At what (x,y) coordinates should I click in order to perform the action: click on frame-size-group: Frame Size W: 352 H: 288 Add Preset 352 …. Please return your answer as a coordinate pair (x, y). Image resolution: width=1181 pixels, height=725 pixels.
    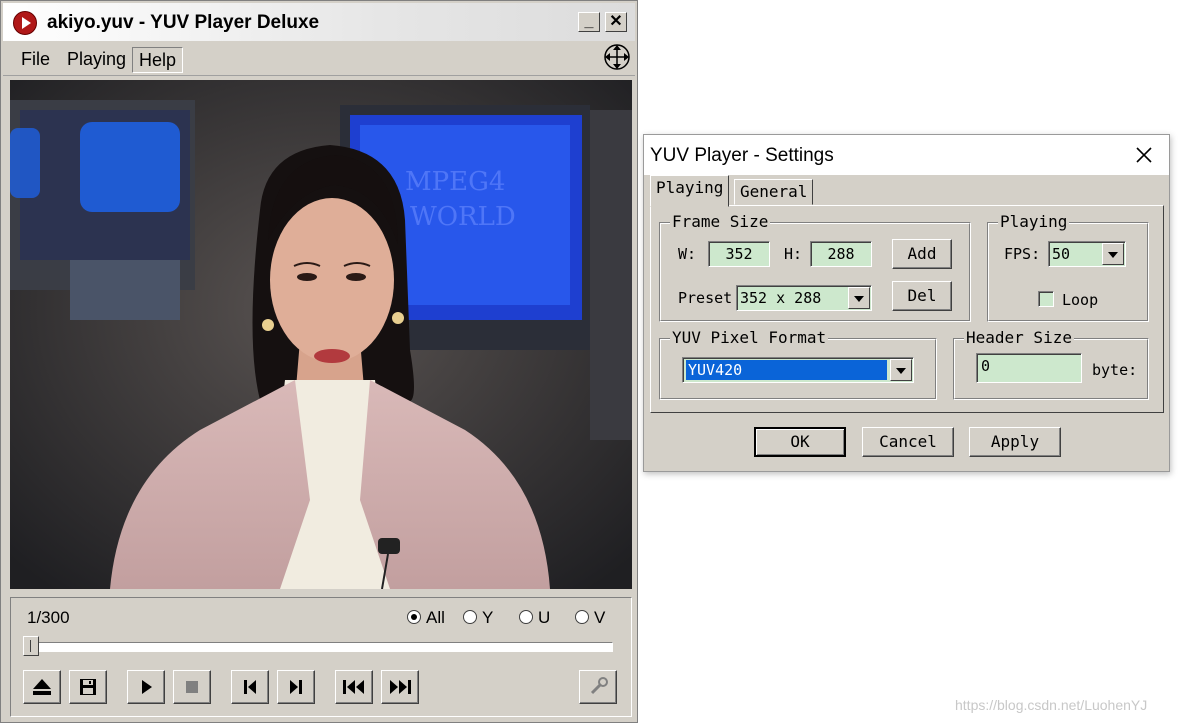
    Looking at the image, I should click on (815, 267).